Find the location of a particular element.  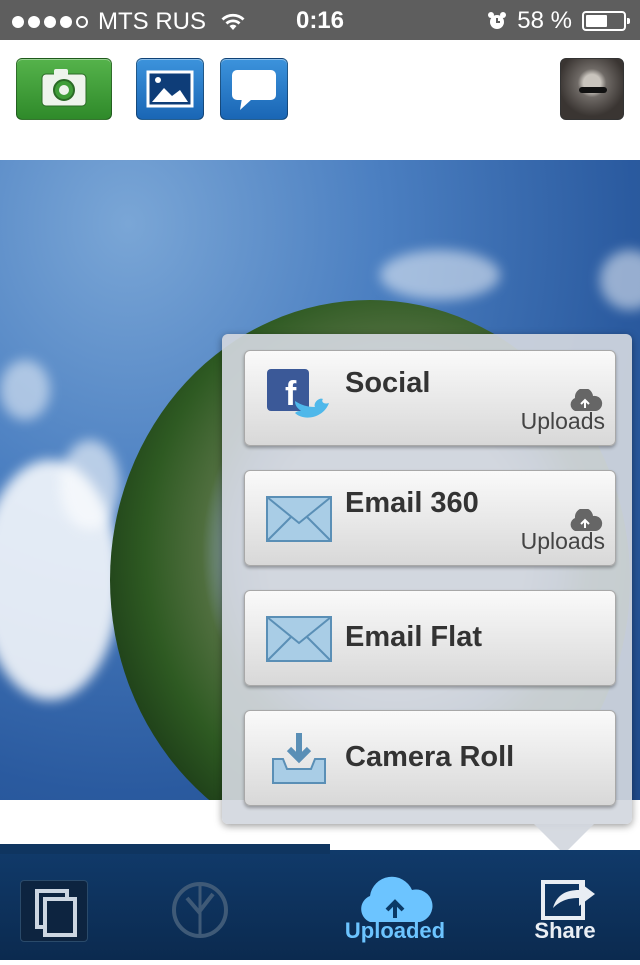

alarm-clock-icon is located at coordinates (497, 20).